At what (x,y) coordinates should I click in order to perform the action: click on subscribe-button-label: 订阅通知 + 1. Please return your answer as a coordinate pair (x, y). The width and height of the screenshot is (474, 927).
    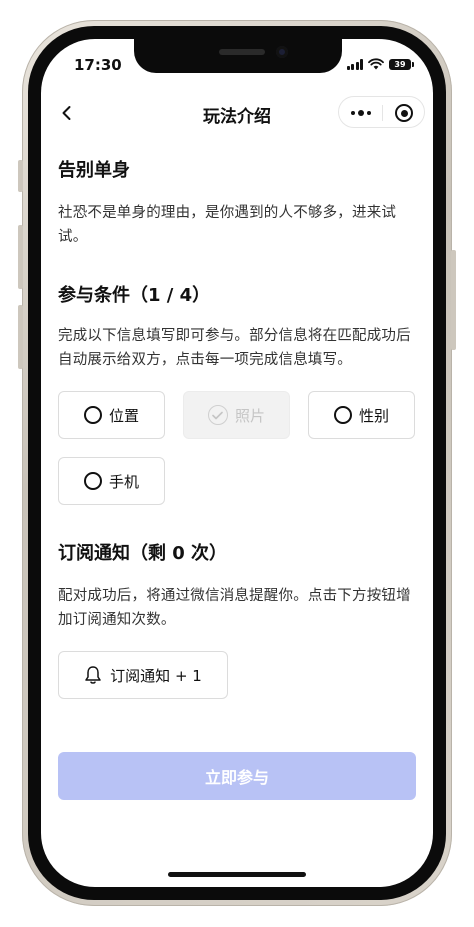
    Looking at the image, I should click on (156, 675).